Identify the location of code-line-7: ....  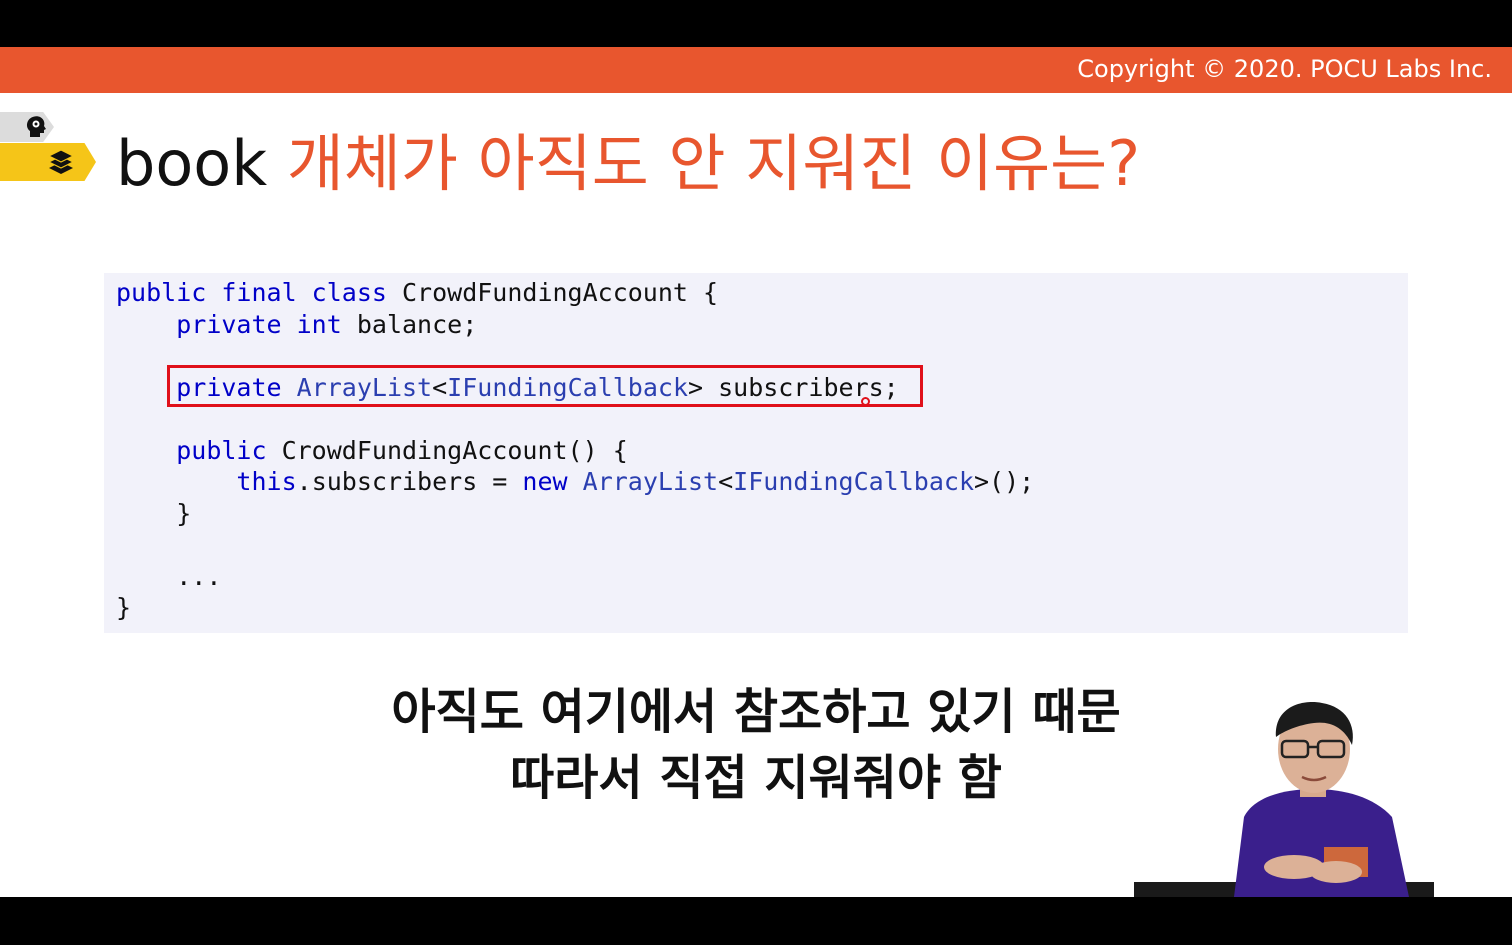
(199, 576).